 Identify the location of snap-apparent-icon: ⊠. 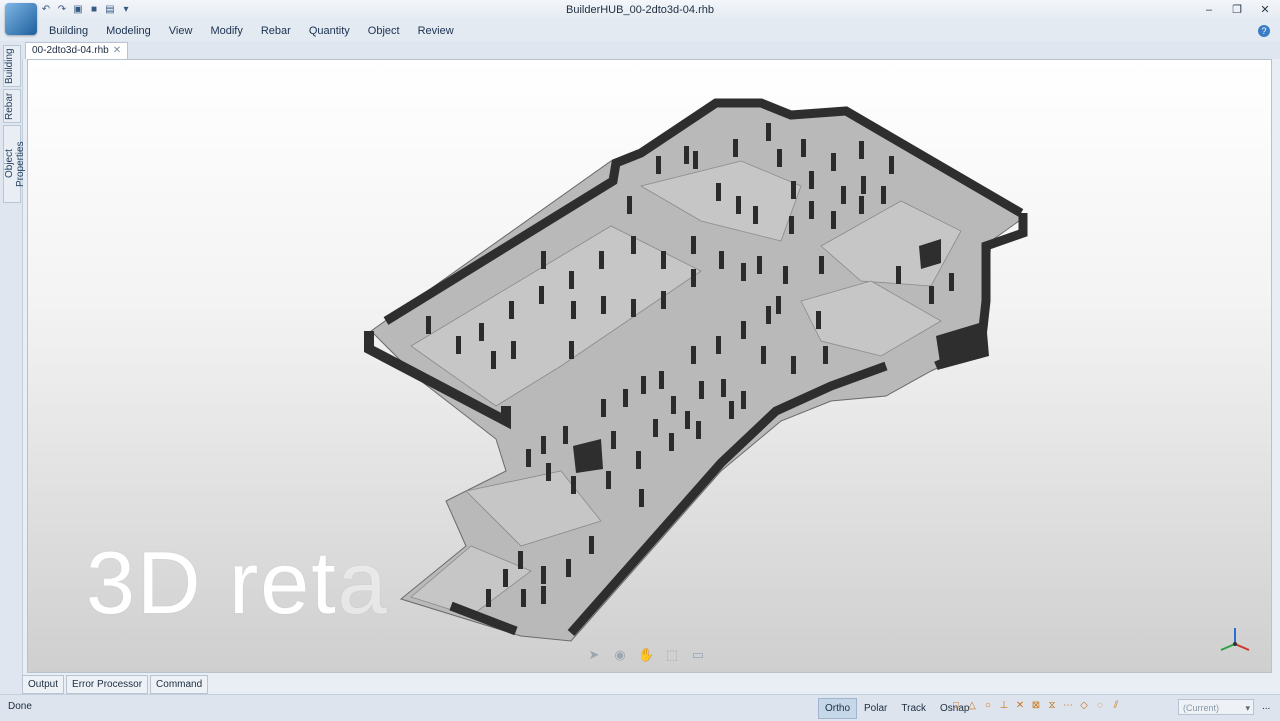
(1036, 706).